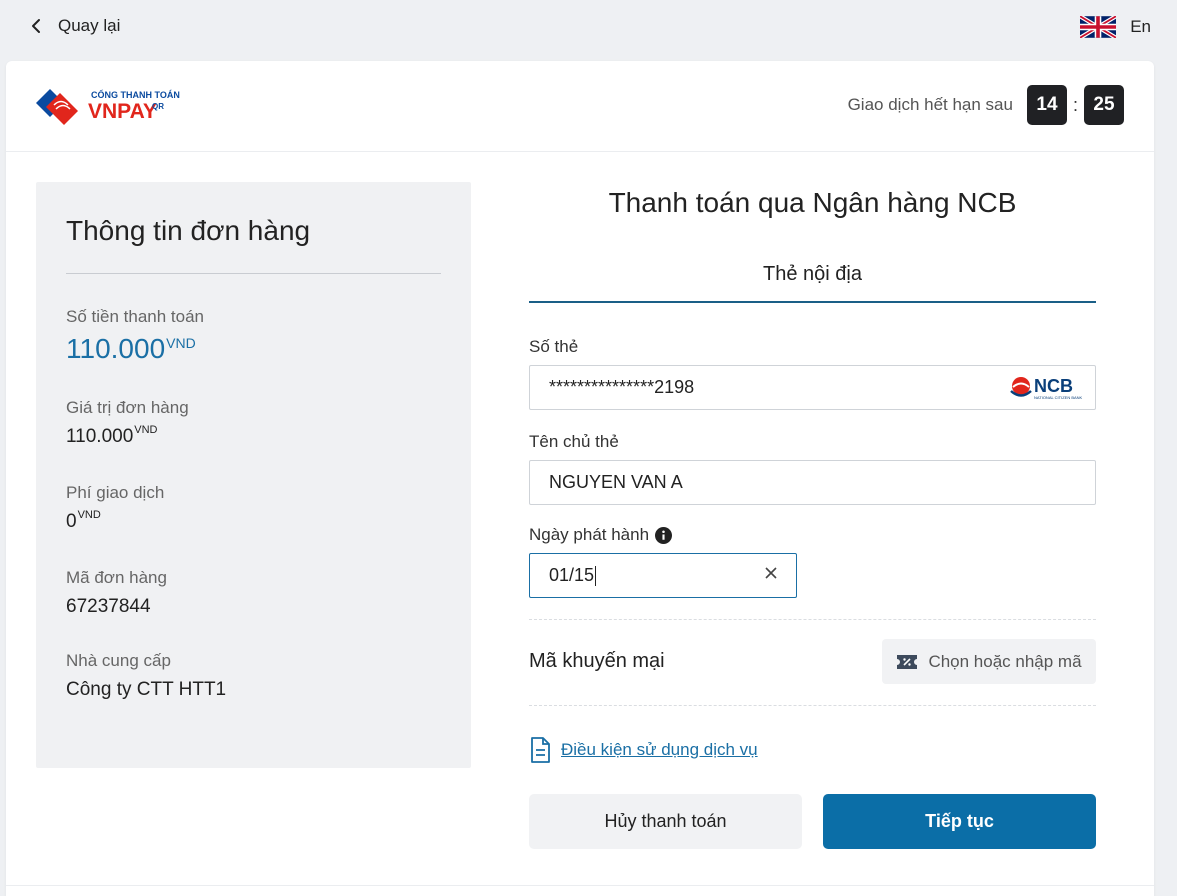  What do you see at coordinates (253, 508) in the screenshot?
I see `fee-block: Phí giao dịch 0VND` at bounding box center [253, 508].